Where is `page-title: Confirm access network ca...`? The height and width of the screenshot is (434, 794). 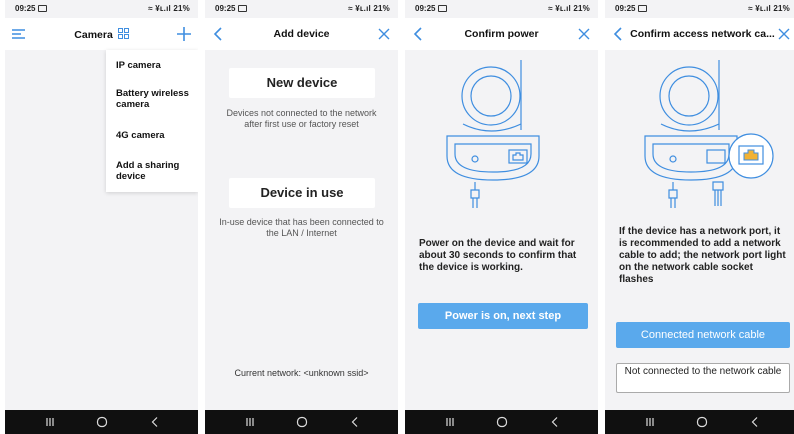 page-title: Confirm access network ca... is located at coordinates (702, 34).